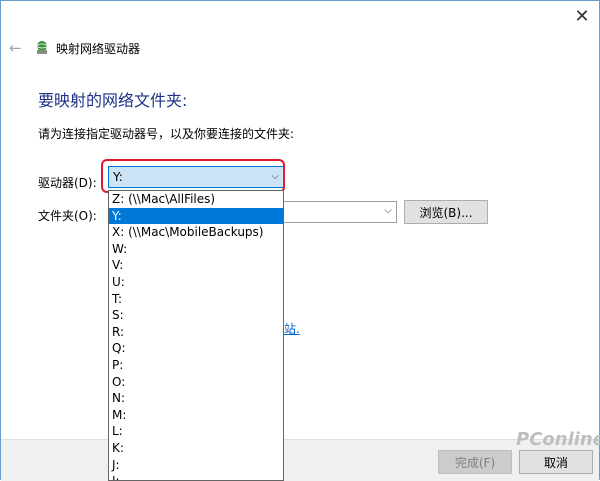 The height and width of the screenshot is (481, 600). I want to click on drive-option: Z: (\\Mac\AllFiles), so click(196, 199).